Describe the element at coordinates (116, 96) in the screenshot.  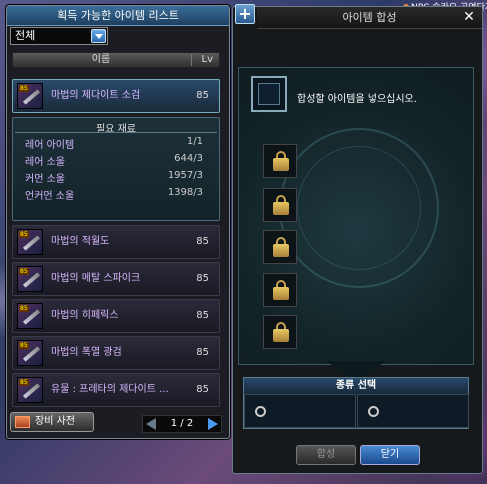
I see `list-item: 85 마법의 제다이트 소검 85` at that location.